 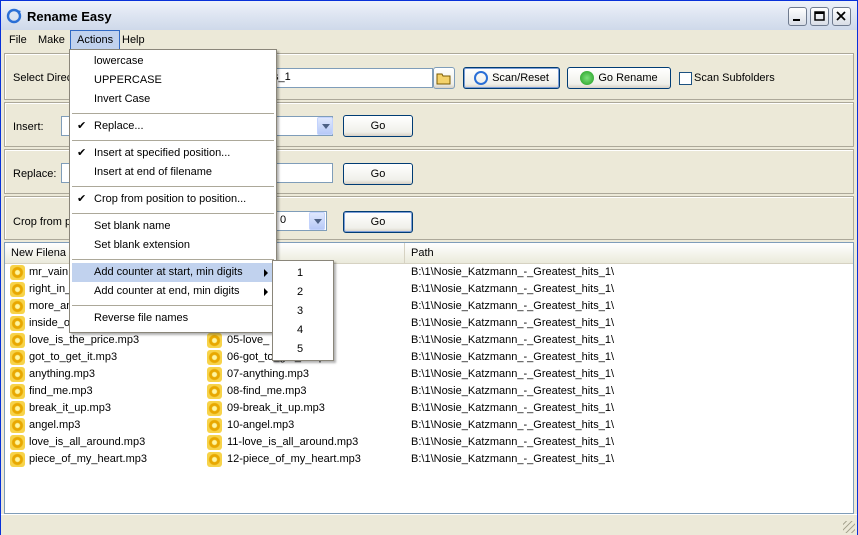 I want to click on select-directory-label: Select Direc, so click(x=43, y=78).